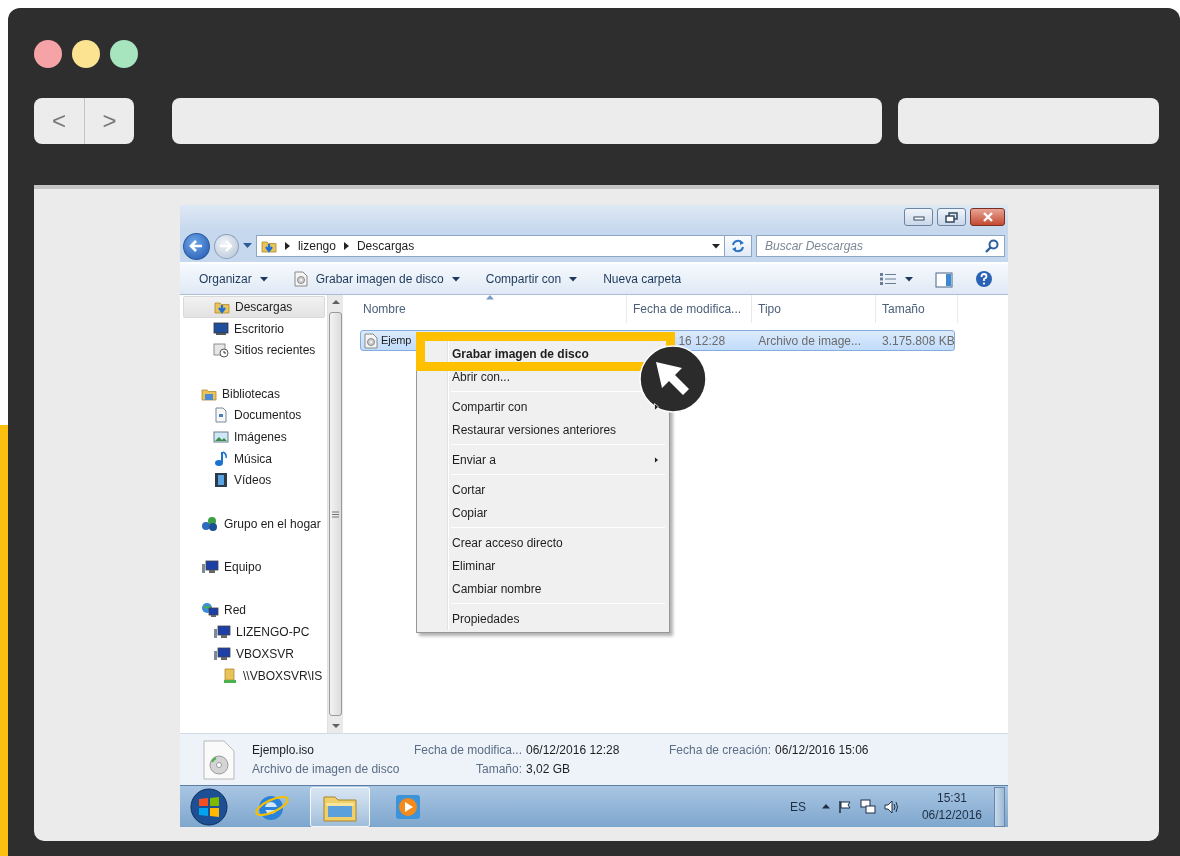 The image size is (1180, 856). Describe the element at coordinates (485, 309) in the screenshot. I see `column-header: Nombre` at that location.